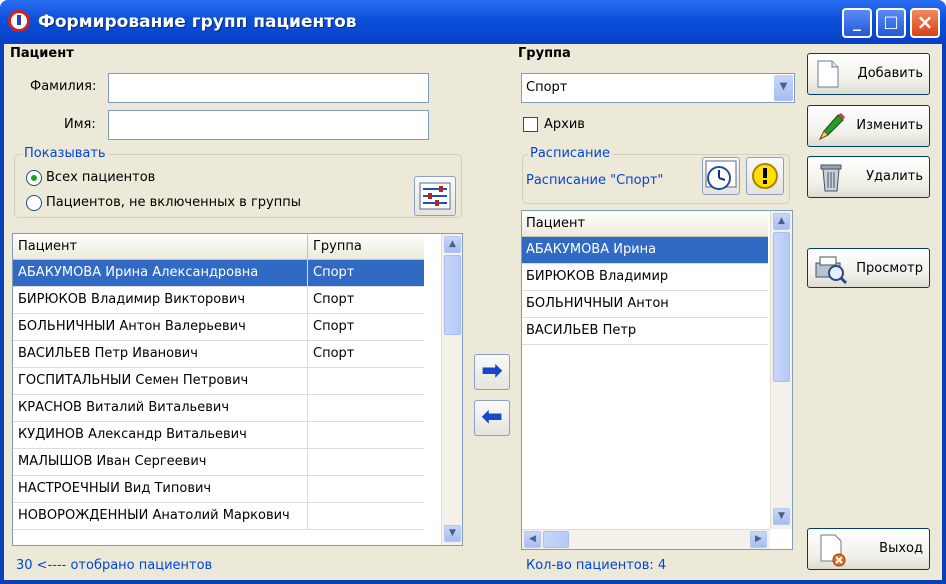  I want to click on table-row: НОВОРОЖДЕННЫЙ Анатолий Маркович, so click(218, 516).